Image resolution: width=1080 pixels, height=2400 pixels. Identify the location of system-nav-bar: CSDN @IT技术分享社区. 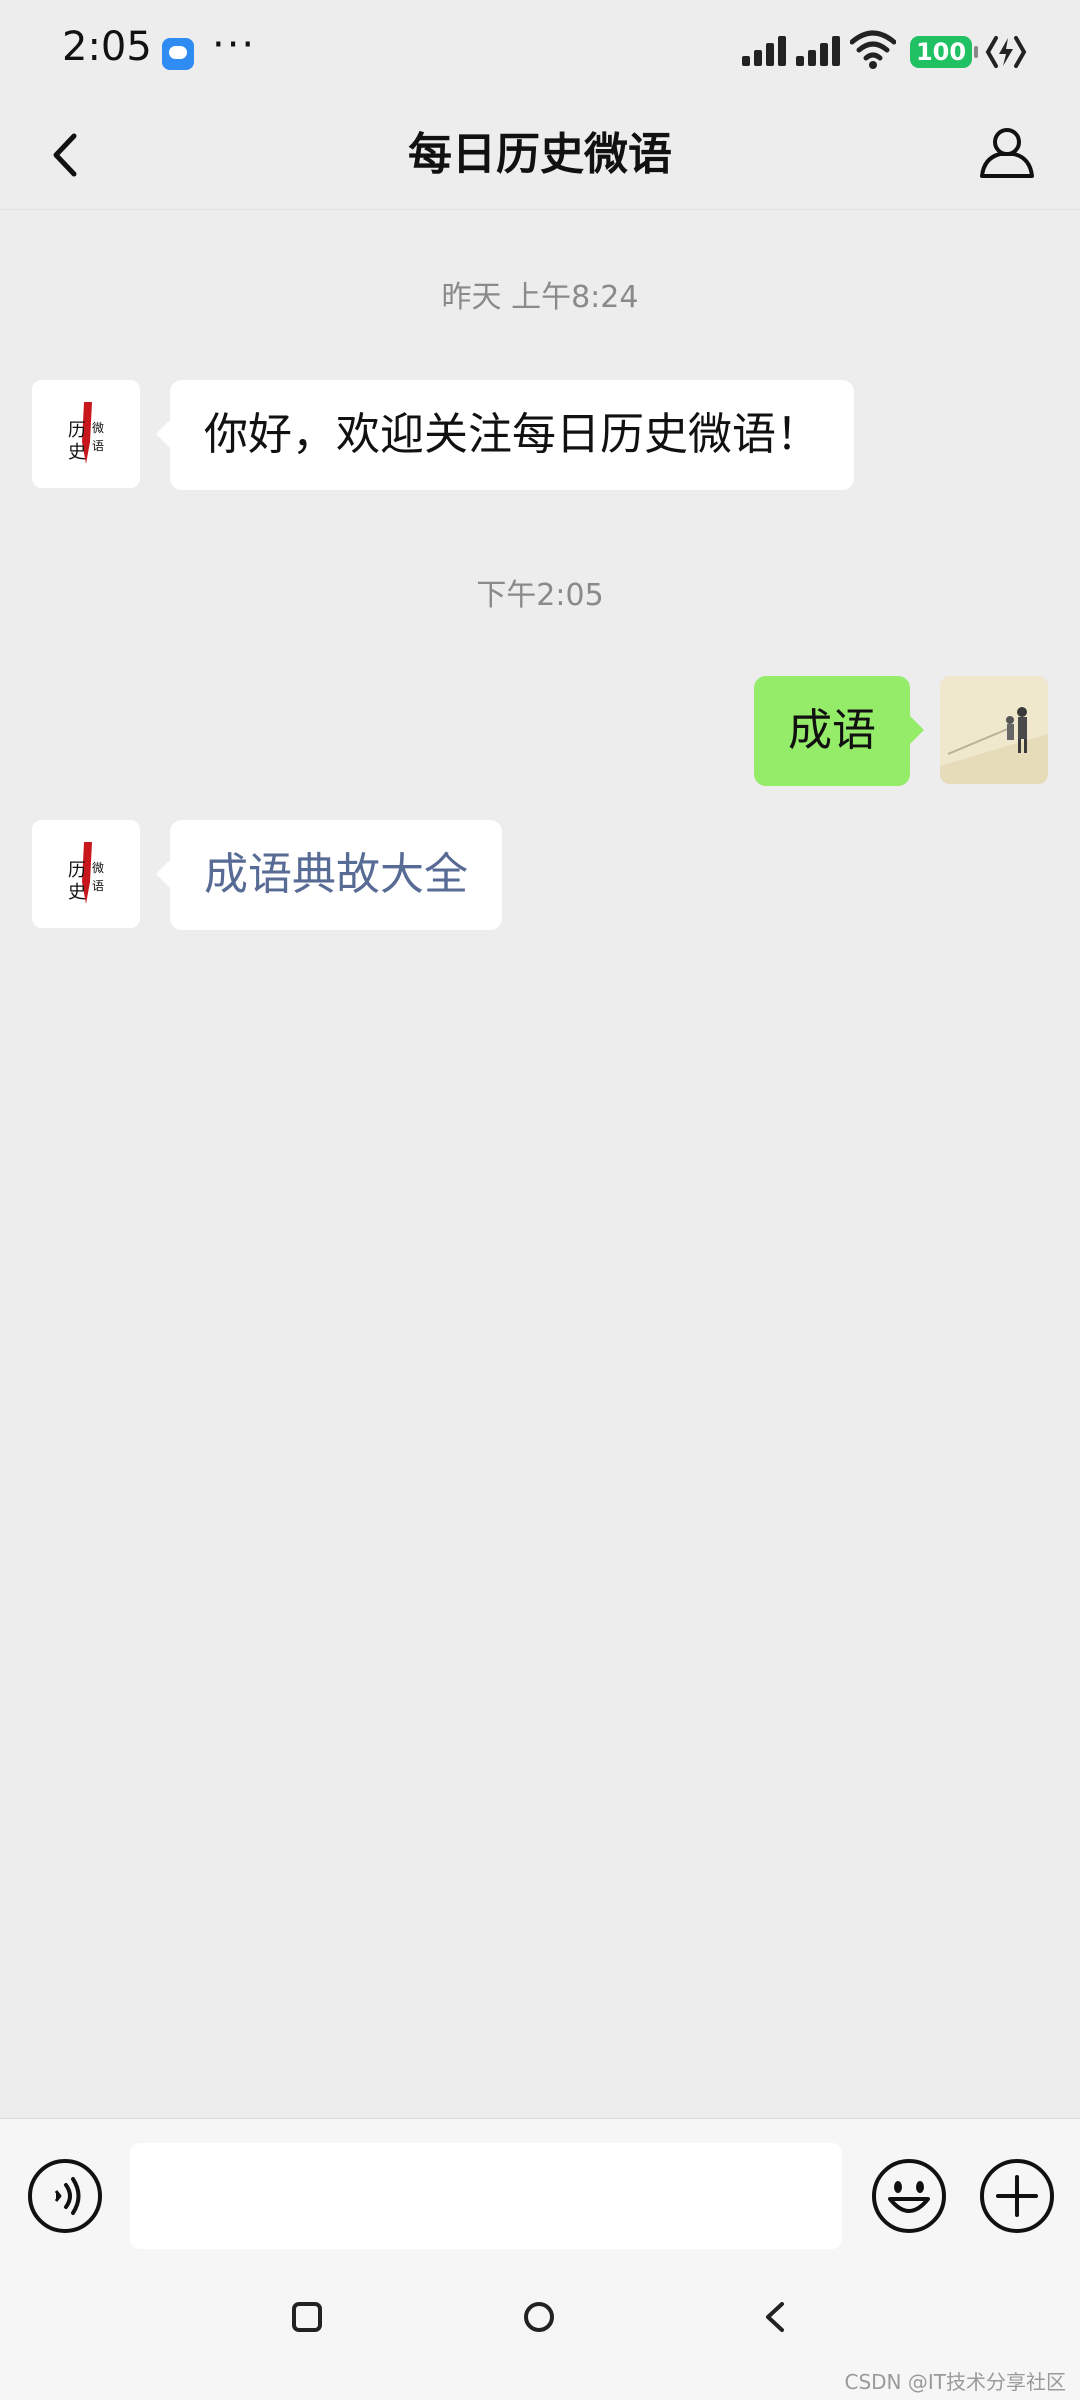
(540, 2330).